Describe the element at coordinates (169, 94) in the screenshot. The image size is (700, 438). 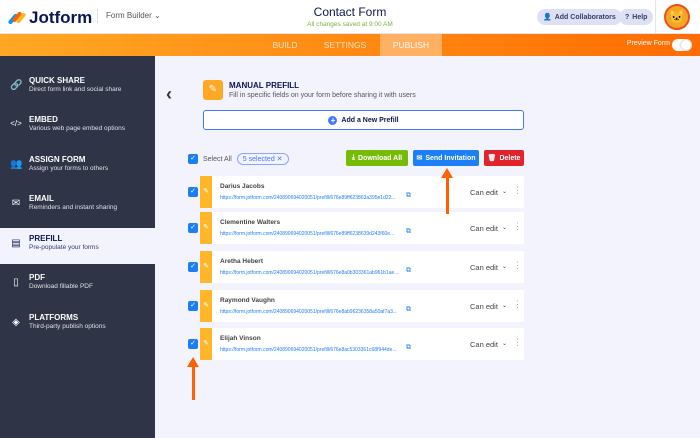
I see `back-chevron-icon: ‹` at that location.